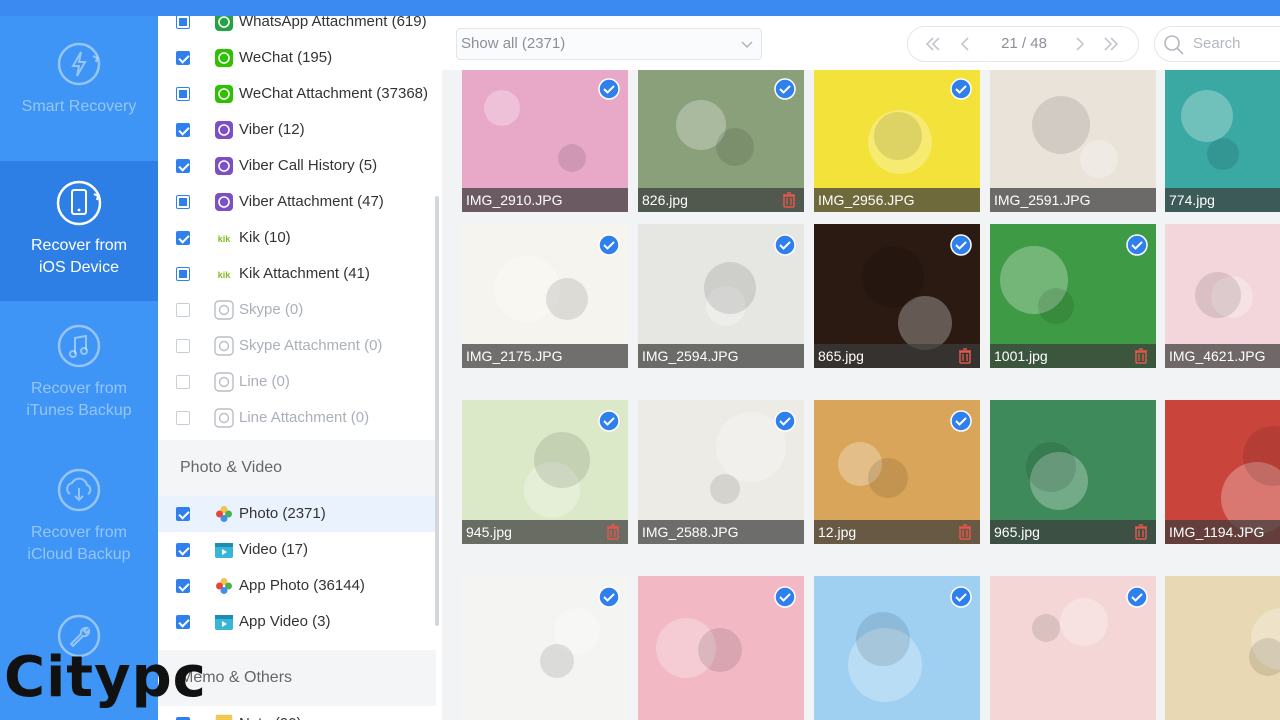 Image resolution: width=1280 pixels, height=720 pixels. I want to click on viber-icon, so click(224, 166).